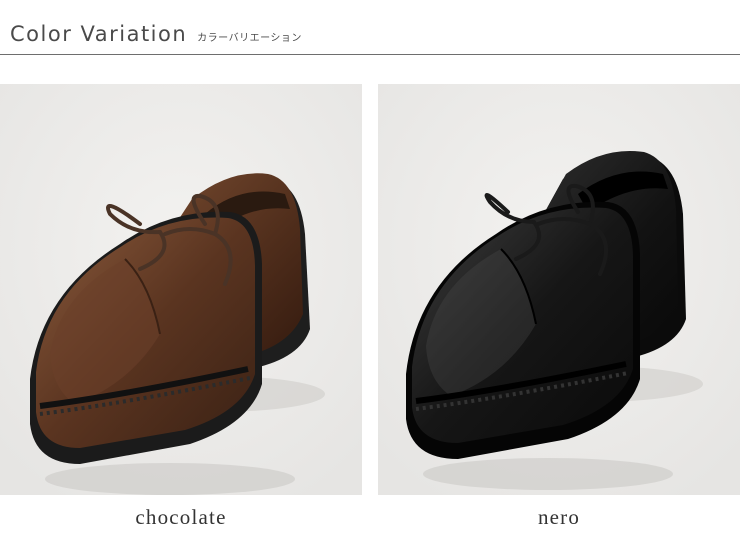  Describe the element at coordinates (249, 38) in the screenshot. I see `page-subtitle: カラーバリエーション` at that location.